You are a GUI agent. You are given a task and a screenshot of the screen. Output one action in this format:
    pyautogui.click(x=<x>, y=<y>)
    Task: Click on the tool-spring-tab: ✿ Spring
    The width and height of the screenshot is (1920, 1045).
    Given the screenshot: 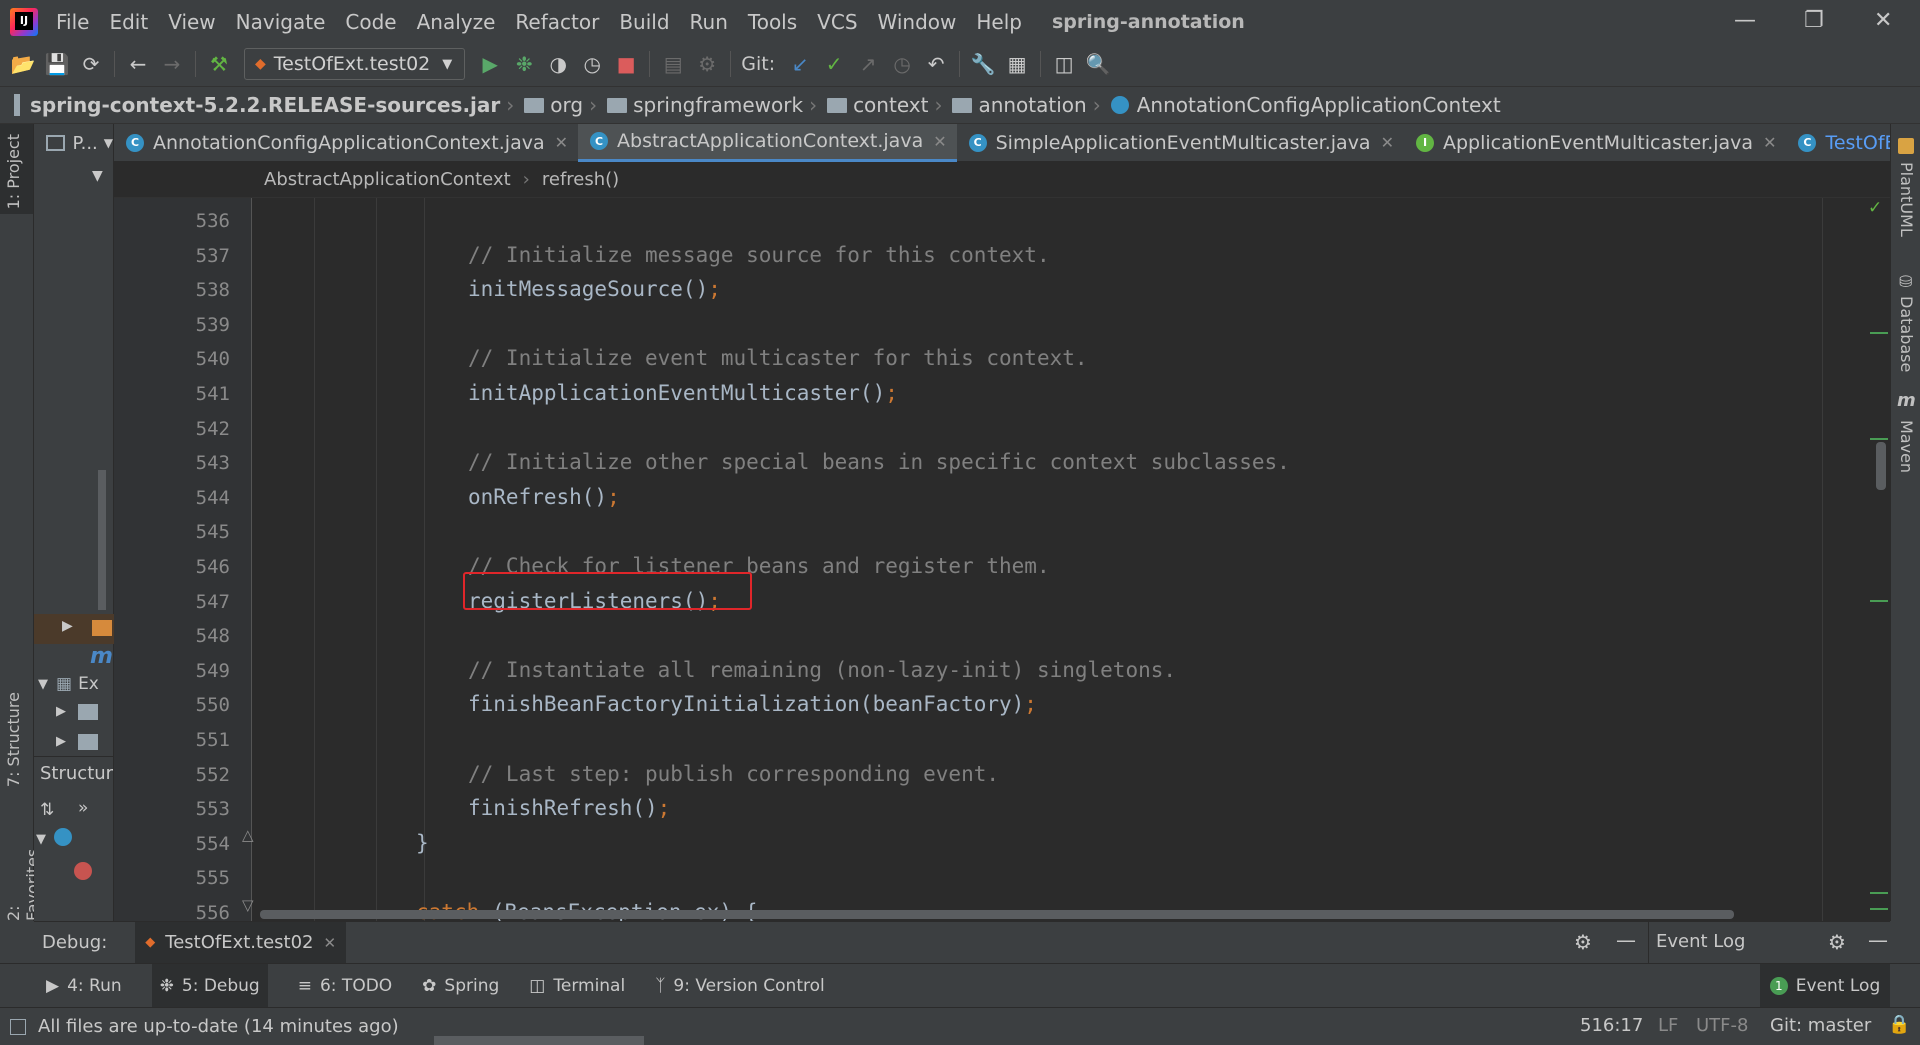 What is the action you would take?
    pyautogui.click(x=460, y=986)
    